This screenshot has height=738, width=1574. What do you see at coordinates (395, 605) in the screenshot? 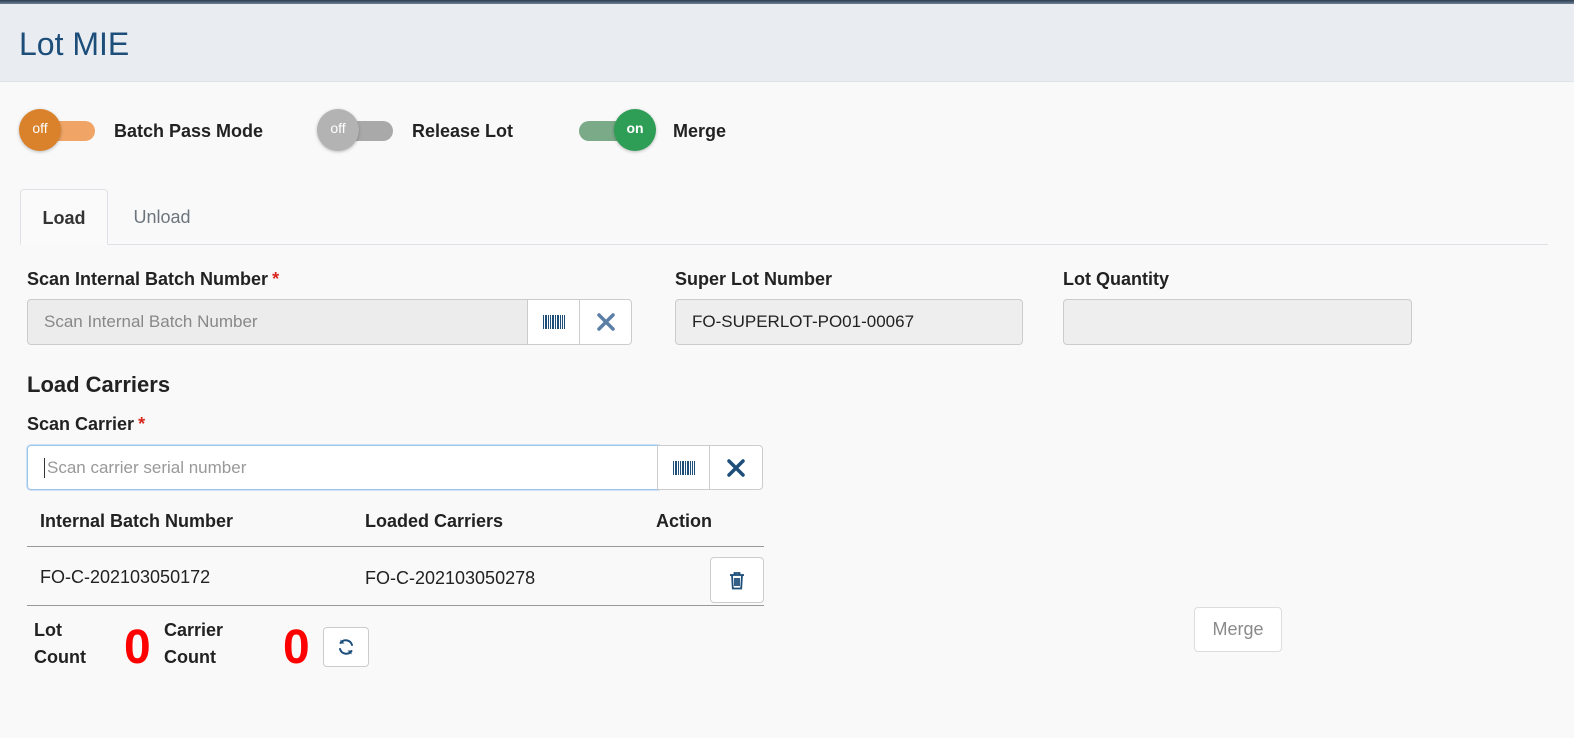
I see `table-bottom-divider` at bounding box center [395, 605].